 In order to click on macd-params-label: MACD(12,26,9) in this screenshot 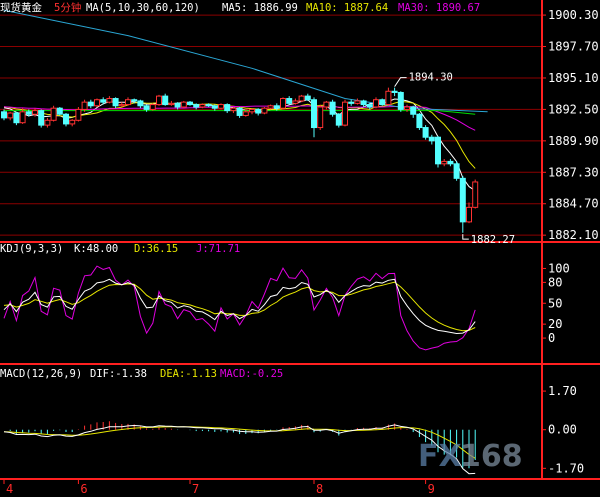, I will do `click(41, 374)`.